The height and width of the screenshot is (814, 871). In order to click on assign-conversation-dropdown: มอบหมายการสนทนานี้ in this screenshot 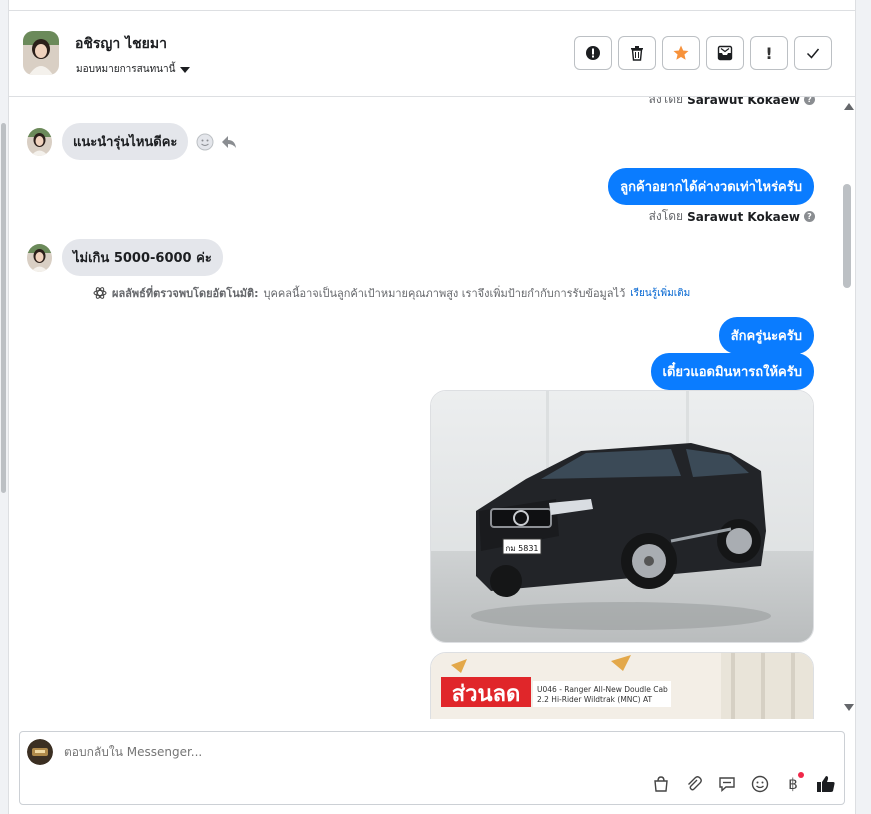, I will do `click(133, 69)`.